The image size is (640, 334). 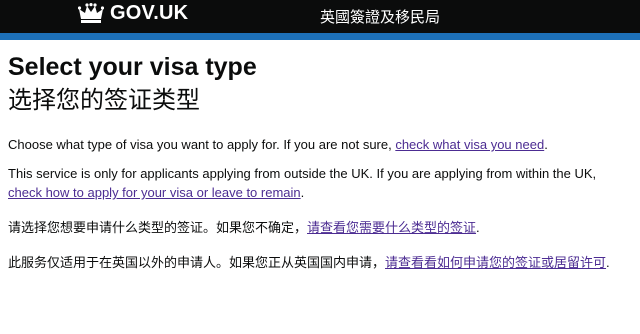 What do you see at coordinates (320, 36) in the screenshot?
I see `header-accent-bar` at bounding box center [320, 36].